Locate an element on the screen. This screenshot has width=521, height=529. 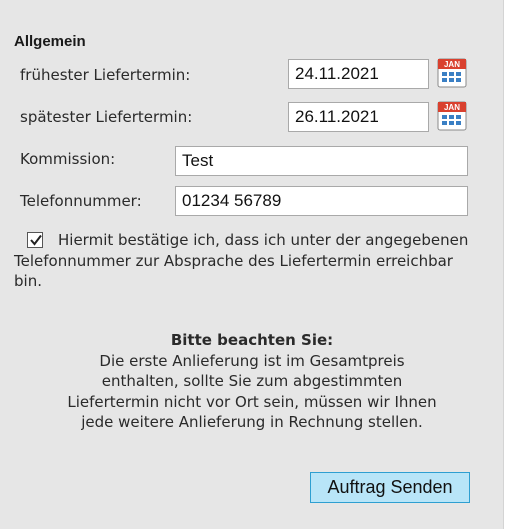
section-title: Allgemein is located at coordinates (50, 41).